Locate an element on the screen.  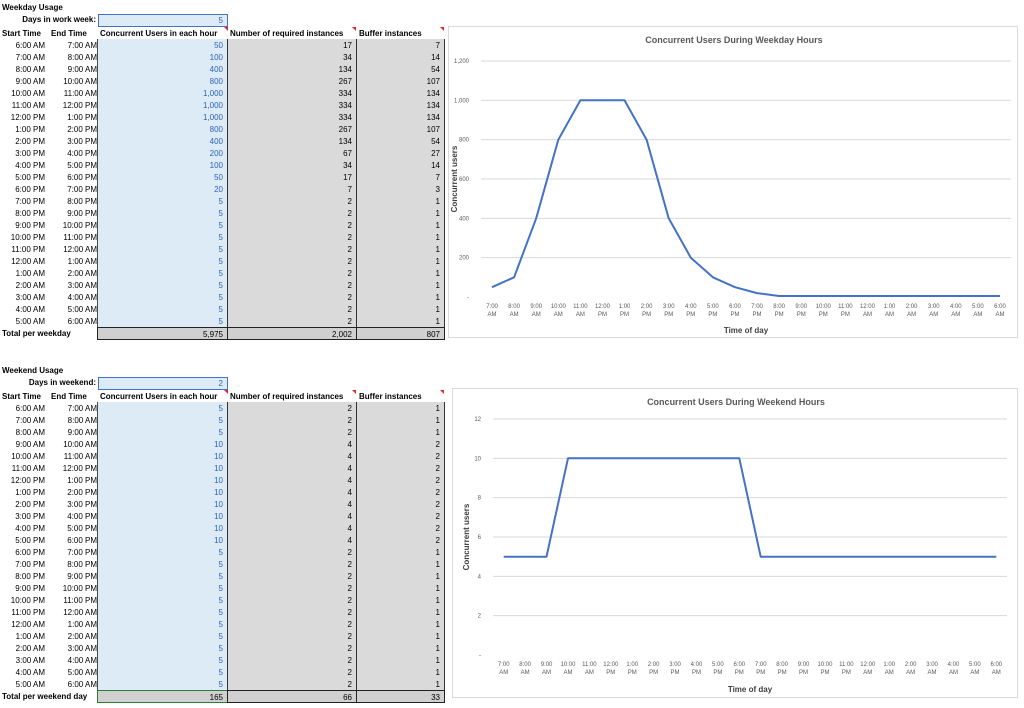
y-axis-label: Concurrent users is located at coordinates (466, 536).